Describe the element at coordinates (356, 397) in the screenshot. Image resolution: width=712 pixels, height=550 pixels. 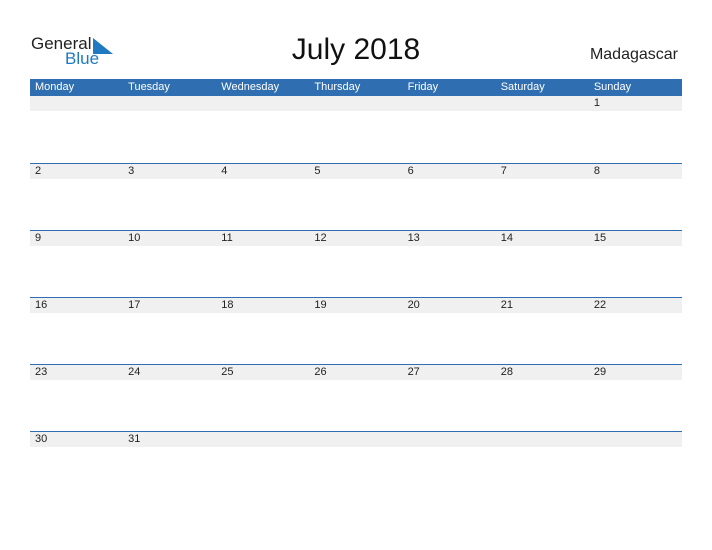
I see `week-row: 23 24 25 26 27 28 29` at that location.